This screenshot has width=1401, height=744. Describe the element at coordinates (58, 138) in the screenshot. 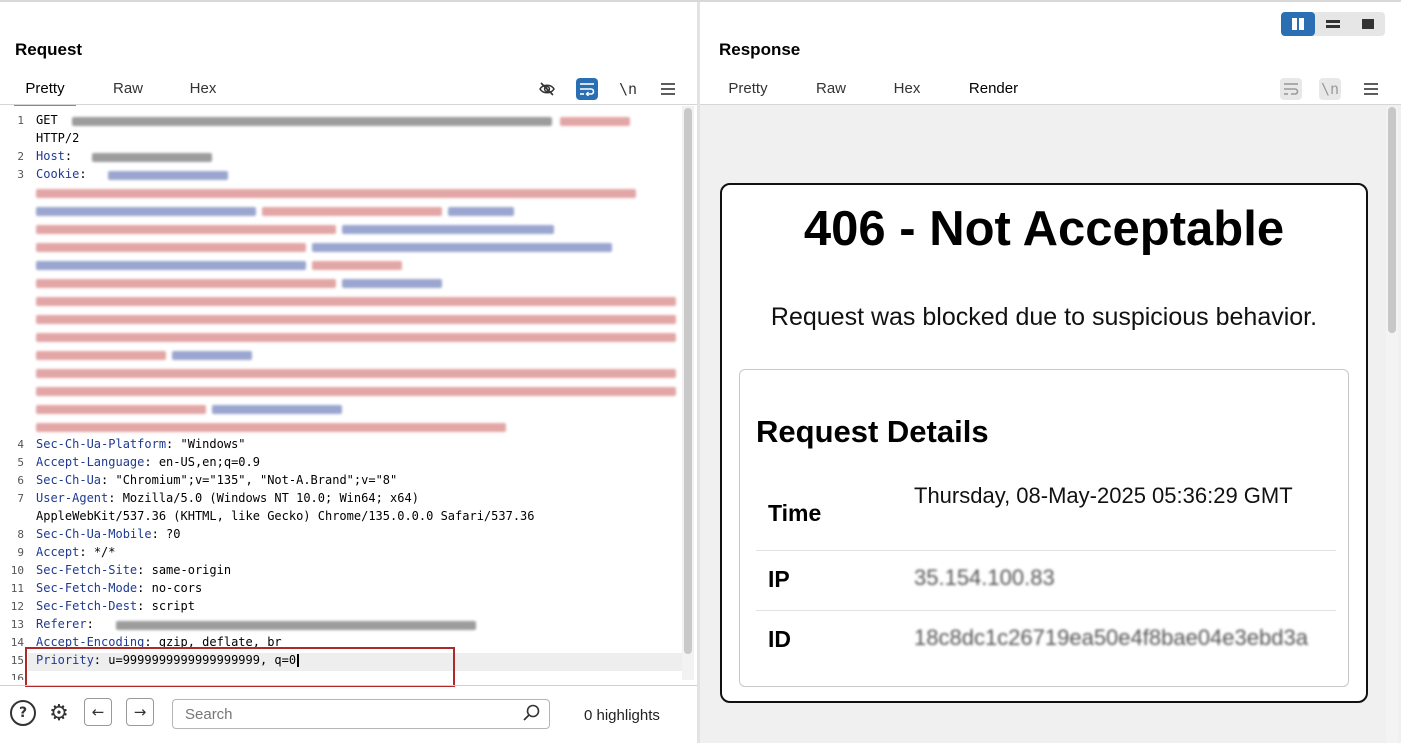

I see `code-line-1-cont: HTTP/2` at that location.